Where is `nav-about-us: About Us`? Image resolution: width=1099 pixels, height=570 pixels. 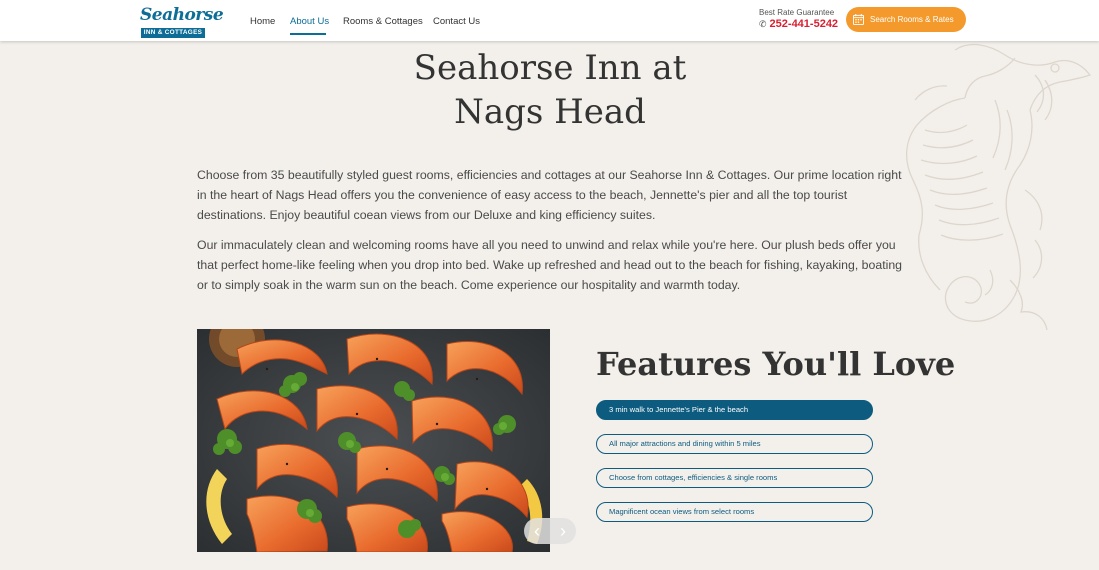
nav-about-us: About Us is located at coordinates (309, 21).